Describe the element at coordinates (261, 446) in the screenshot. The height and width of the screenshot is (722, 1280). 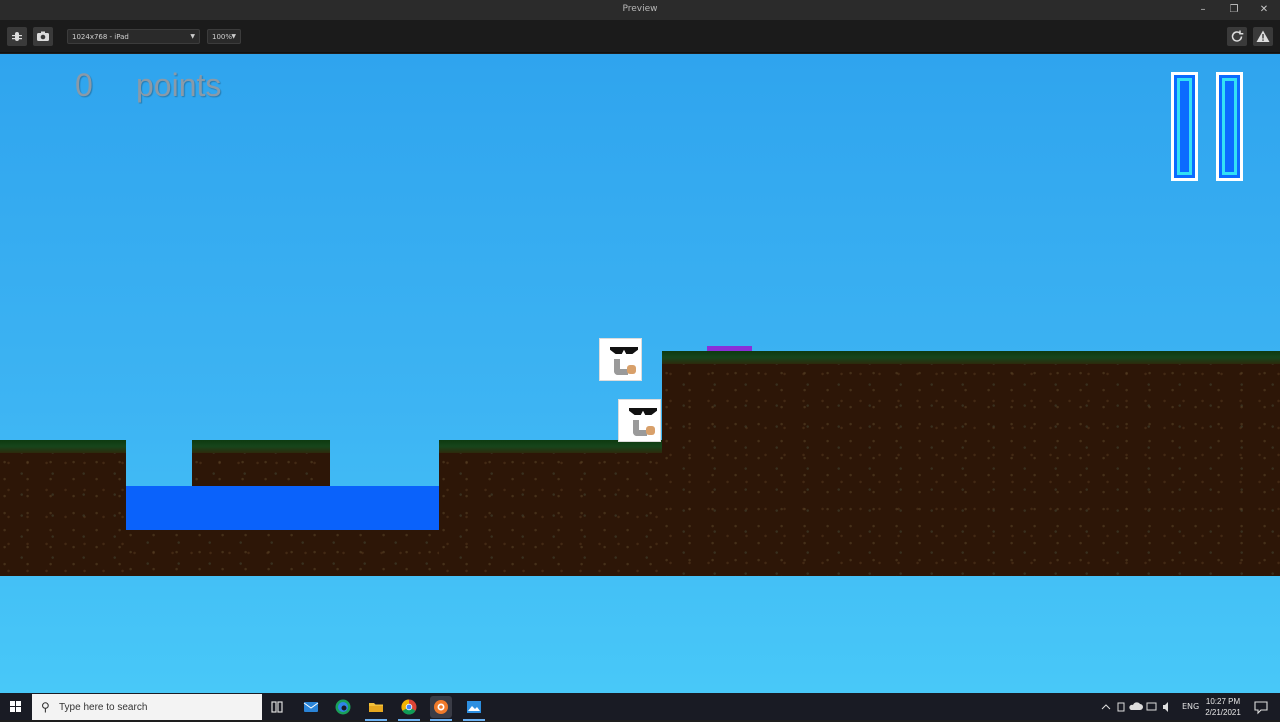
I see `grass-floating-block` at that location.